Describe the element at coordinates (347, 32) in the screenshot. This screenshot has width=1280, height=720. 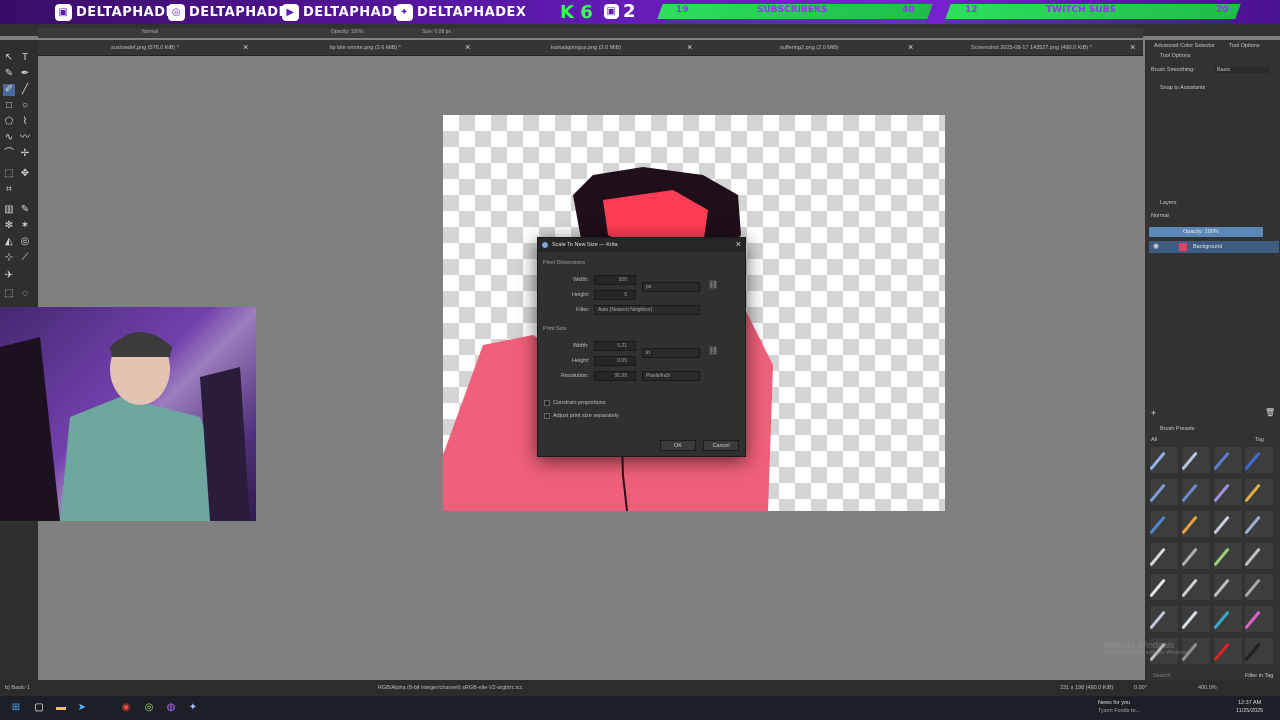
I see `opacity-slider: Opacity: 100%` at that location.